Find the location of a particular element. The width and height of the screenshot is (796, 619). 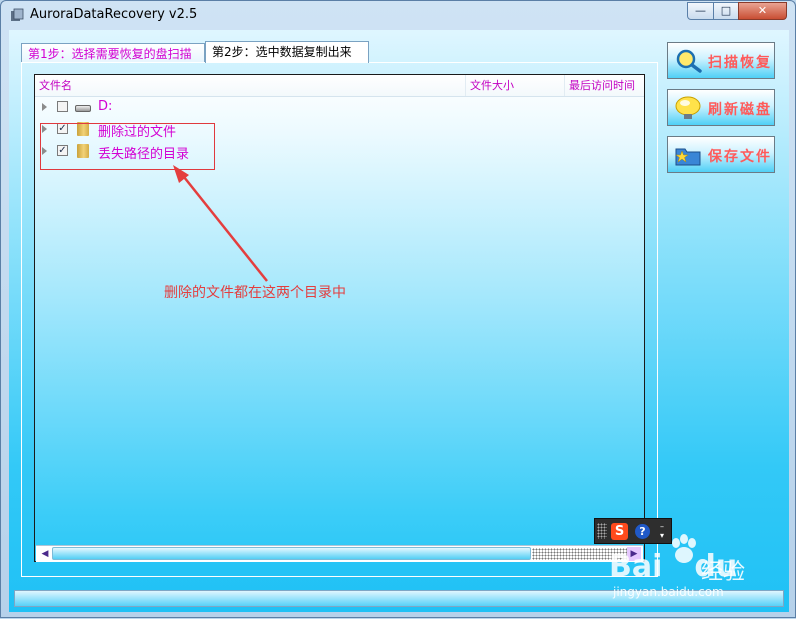

column-header-name: 文件名 is located at coordinates (250, 85).